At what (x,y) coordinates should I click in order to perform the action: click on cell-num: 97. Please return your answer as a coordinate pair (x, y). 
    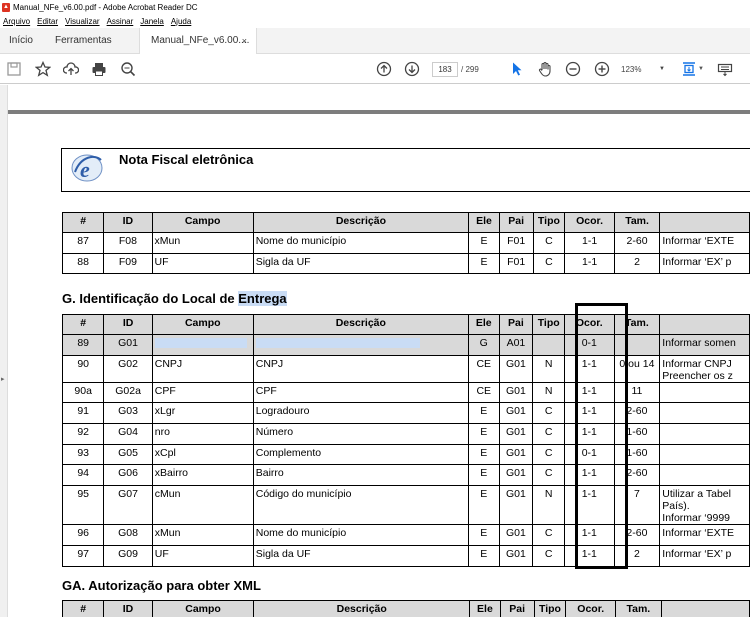
    Looking at the image, I should click on (83, 555).